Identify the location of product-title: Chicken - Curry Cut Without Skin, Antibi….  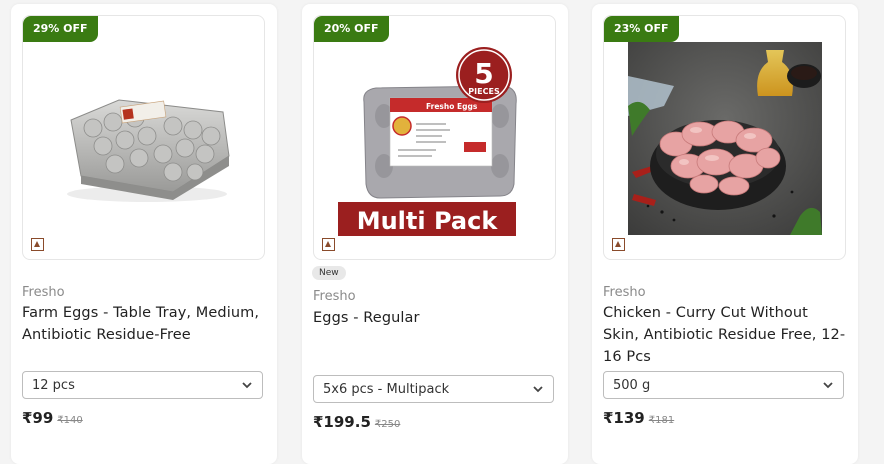
(725, 335).